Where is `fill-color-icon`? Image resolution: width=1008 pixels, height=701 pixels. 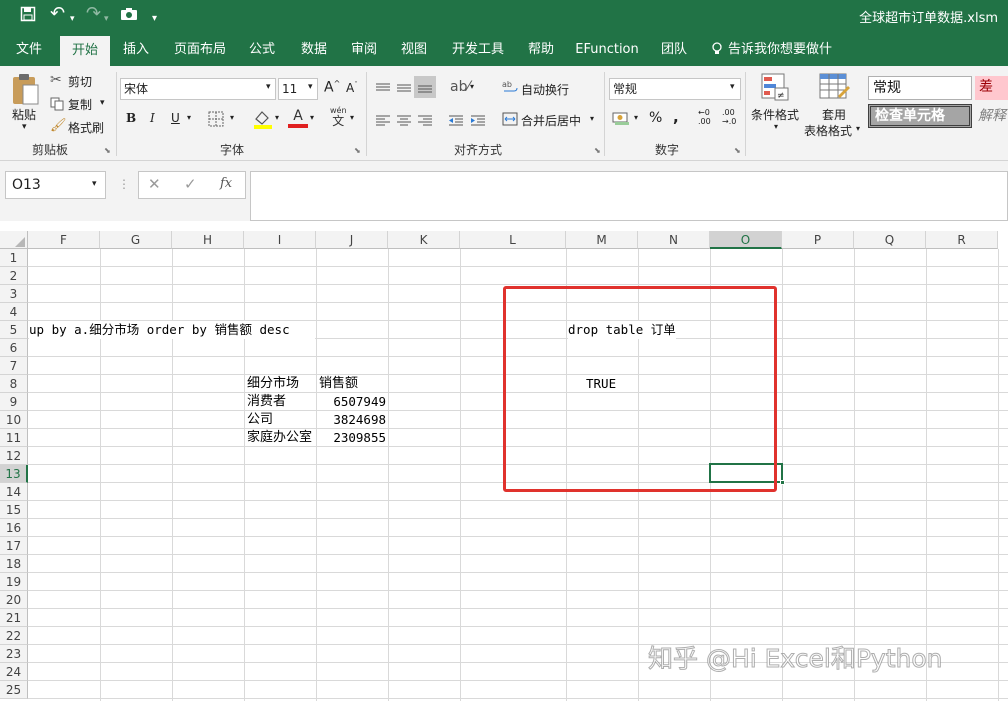 fill-color-icon is located at coordinates (263, 121).